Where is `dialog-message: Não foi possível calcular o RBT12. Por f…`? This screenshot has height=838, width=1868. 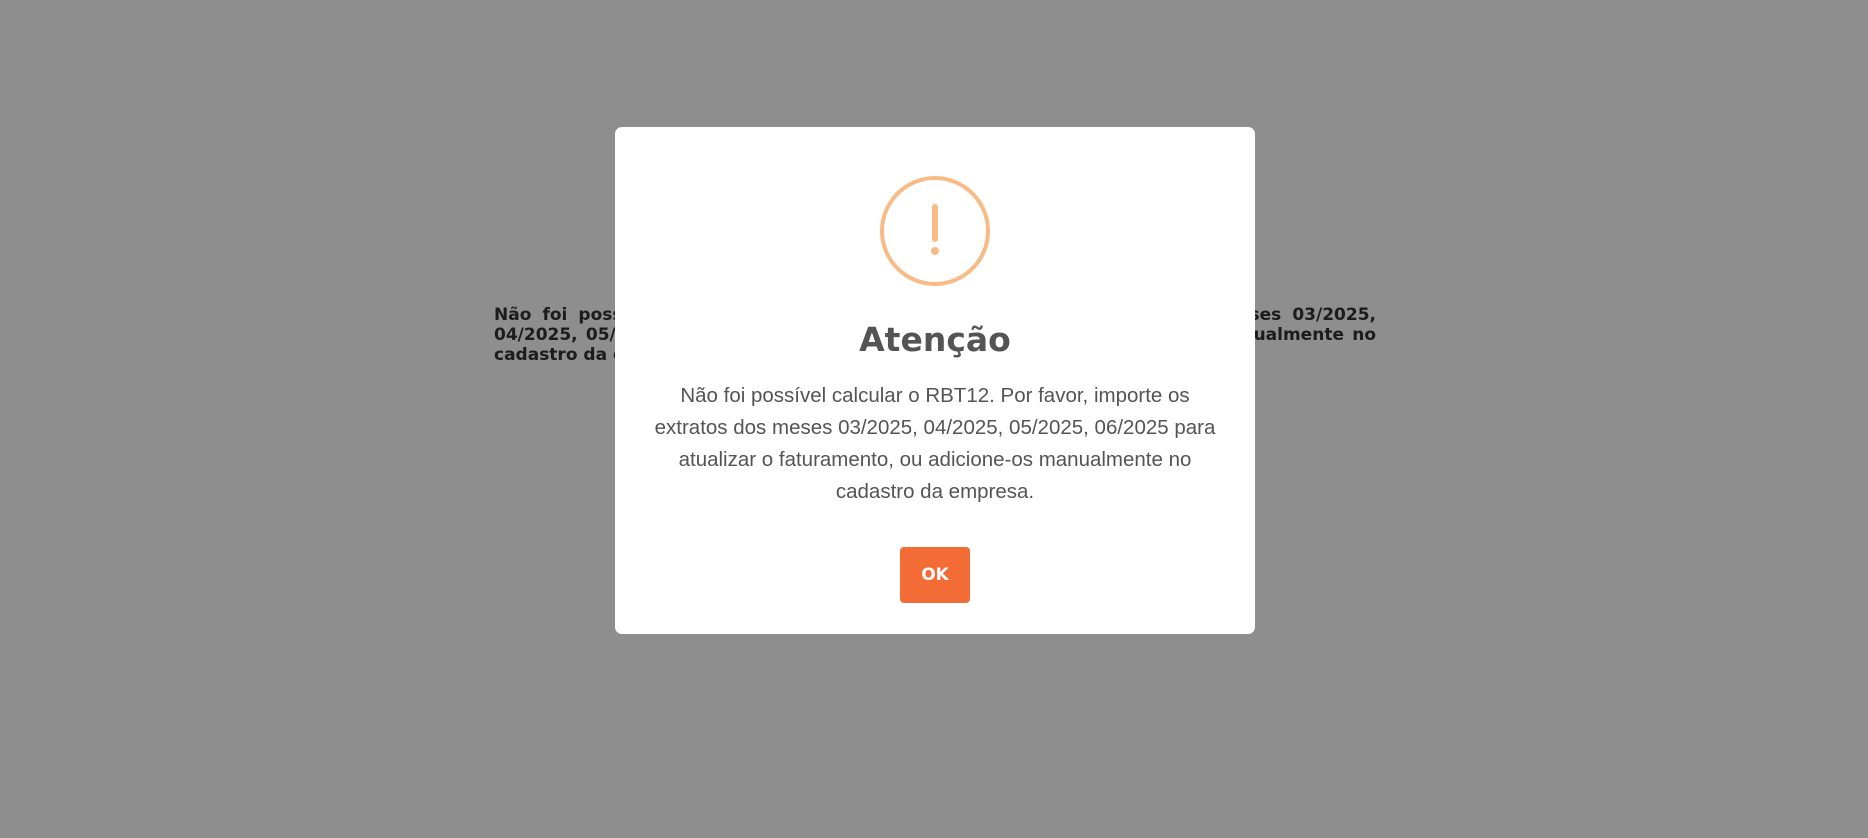
dialog-message: Não foi possível calcular o RBT12. Por f… is located at coordinates (935, 443).